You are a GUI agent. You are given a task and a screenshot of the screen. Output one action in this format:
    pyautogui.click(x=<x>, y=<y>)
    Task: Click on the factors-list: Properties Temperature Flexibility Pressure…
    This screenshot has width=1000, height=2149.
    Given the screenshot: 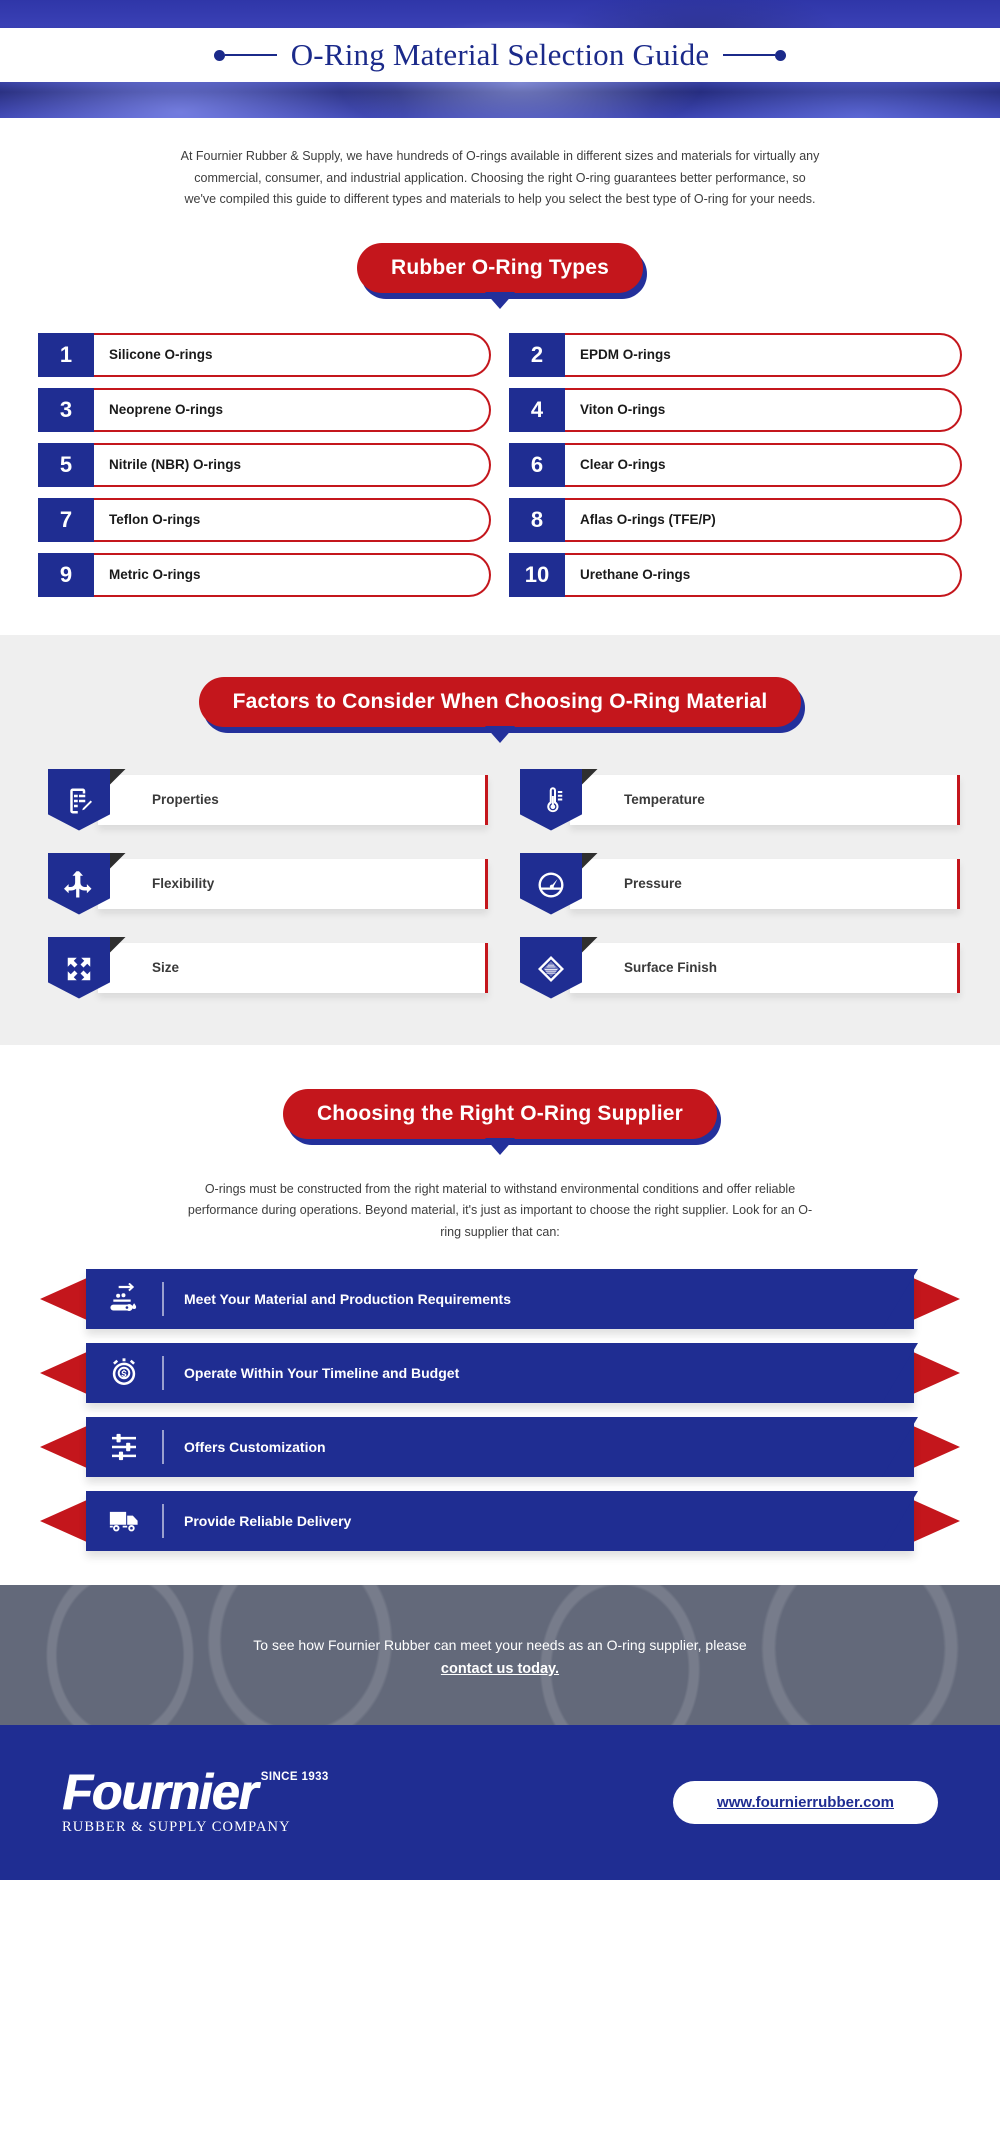 What is the action you would take?
    pyautogui.click(x=500, y=863)
    